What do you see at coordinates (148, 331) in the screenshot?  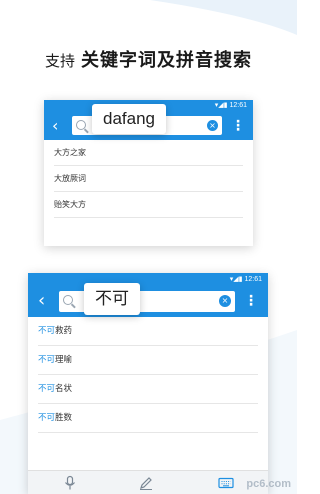 I see `list-item: 不可救药` at bounding box center [148, 331].